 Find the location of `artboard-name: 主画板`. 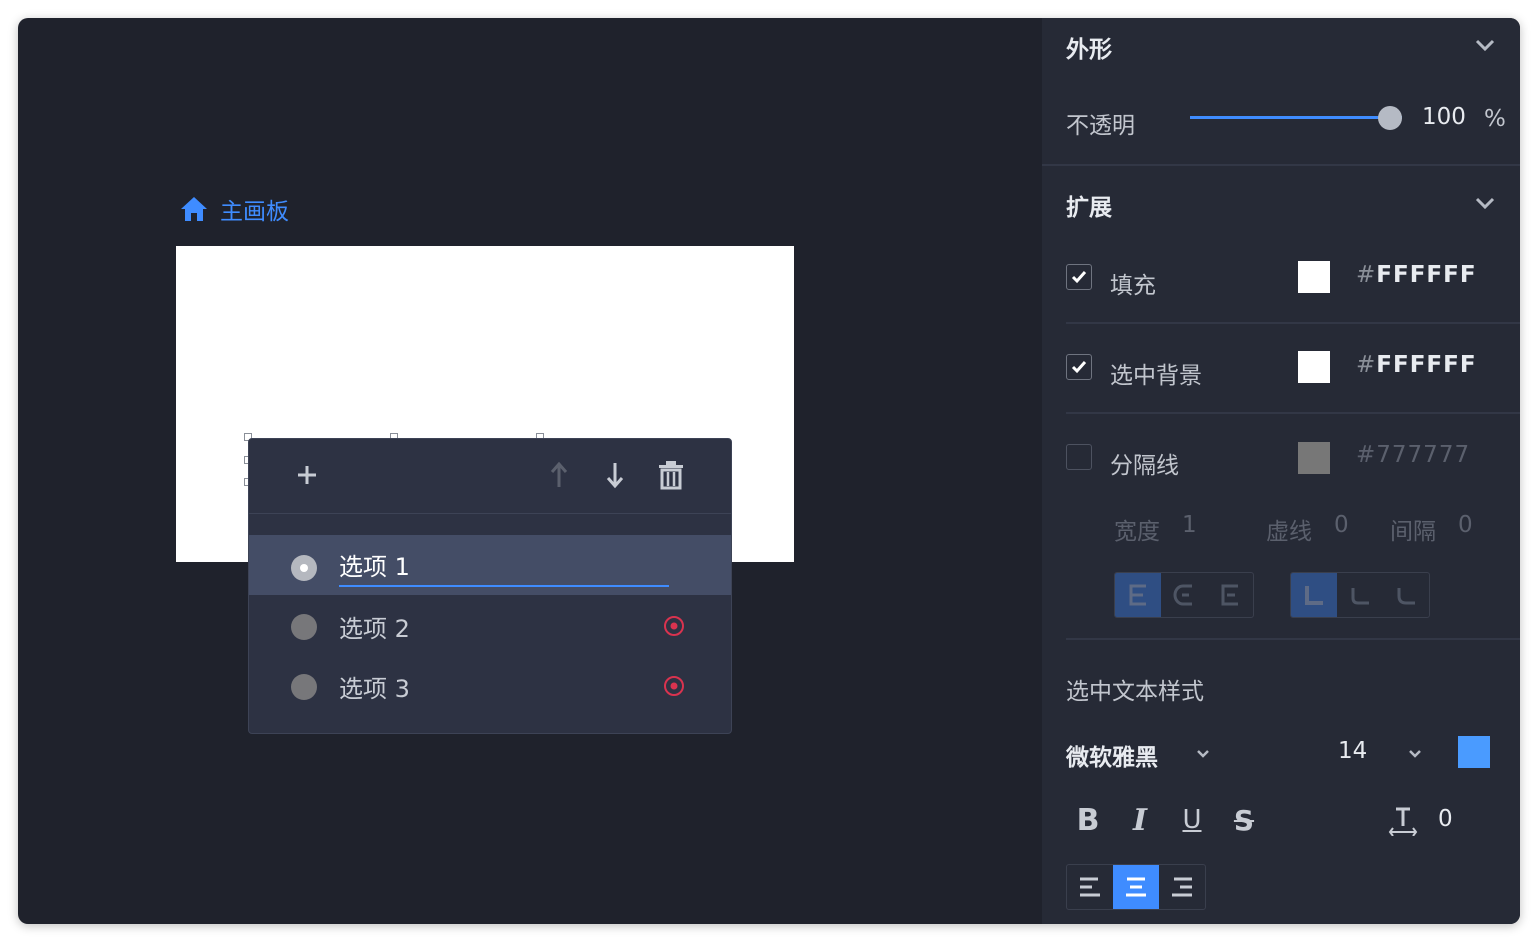

artboard-name: 主画板 is located at coordinates (254, 212).